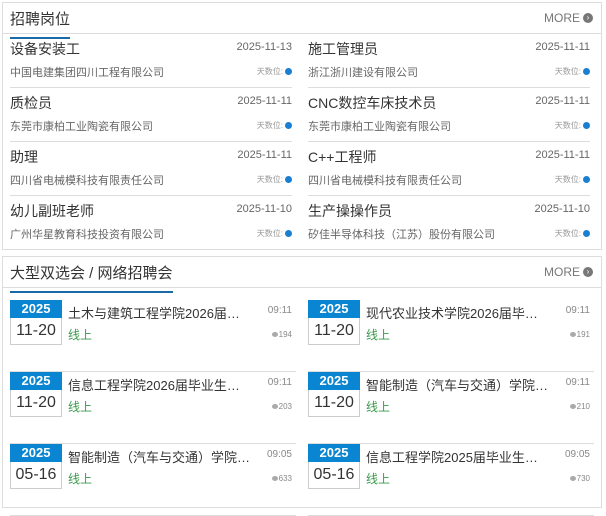  Describe the element at coordinates (302, 21) in the screenshot. I see `jobs-header: 招聘岗位 MORE ›` at that location.